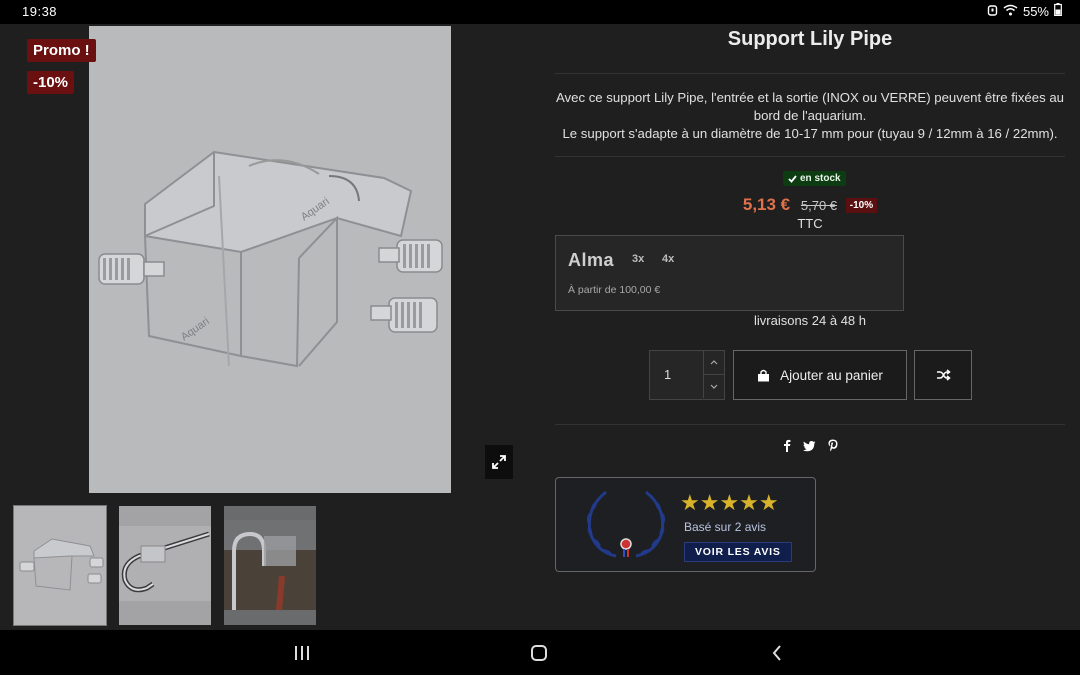 This screenshot has width=1080, height=675. Describe the element at coordinates (820, 178) in the screenshot. I see `stock-label: en stock` at that location.